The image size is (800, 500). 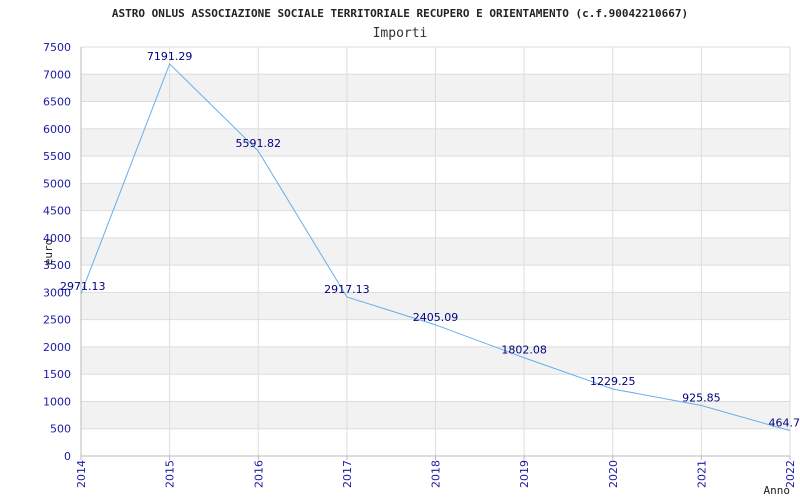 I want to click on x-tick-label: 2018, so click(x=436, y=474).